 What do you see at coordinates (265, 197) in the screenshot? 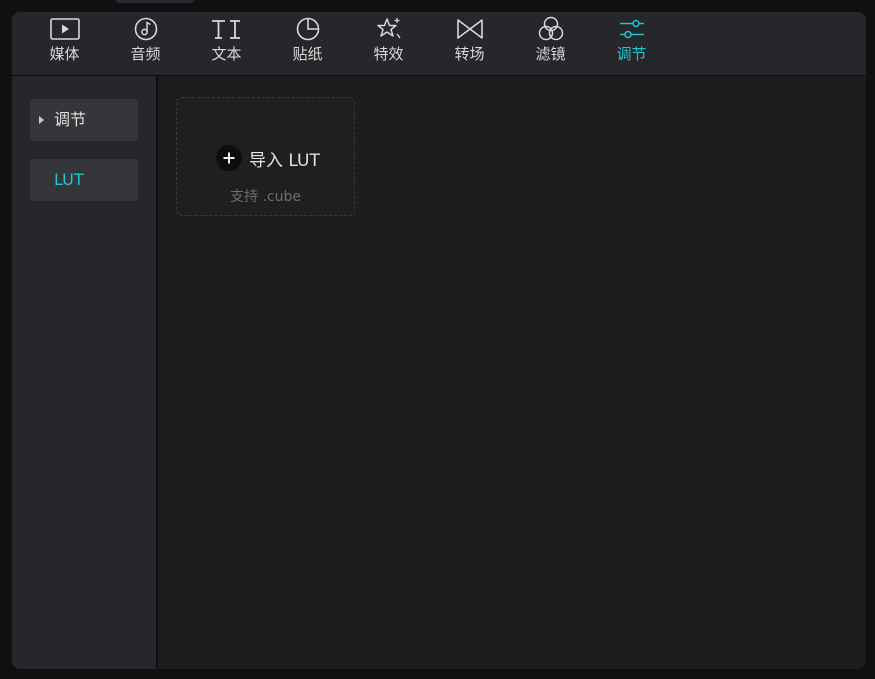
I see `import-format-hint: 支持 .cube` at bounding box center [265, 197].